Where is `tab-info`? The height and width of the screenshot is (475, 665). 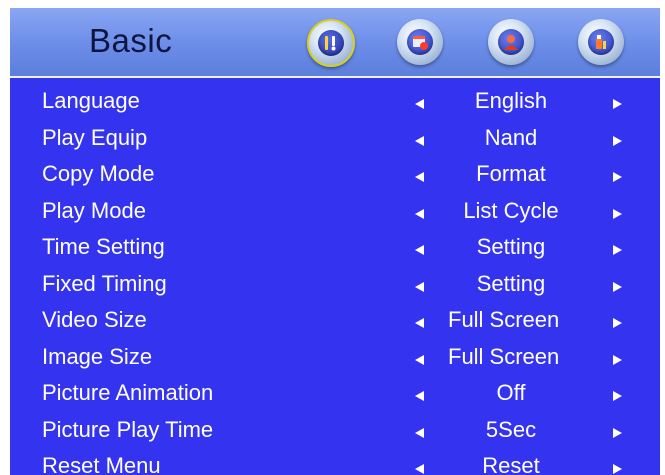 tab-info is located at coordinates (601, 42).